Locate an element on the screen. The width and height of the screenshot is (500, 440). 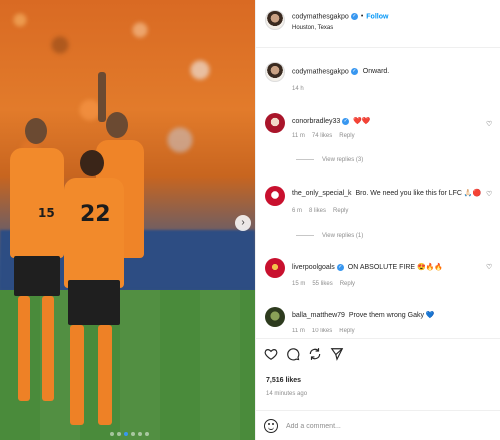
comment-meta: 6 m 8 likes Reply is located at coordinates (323, 211).